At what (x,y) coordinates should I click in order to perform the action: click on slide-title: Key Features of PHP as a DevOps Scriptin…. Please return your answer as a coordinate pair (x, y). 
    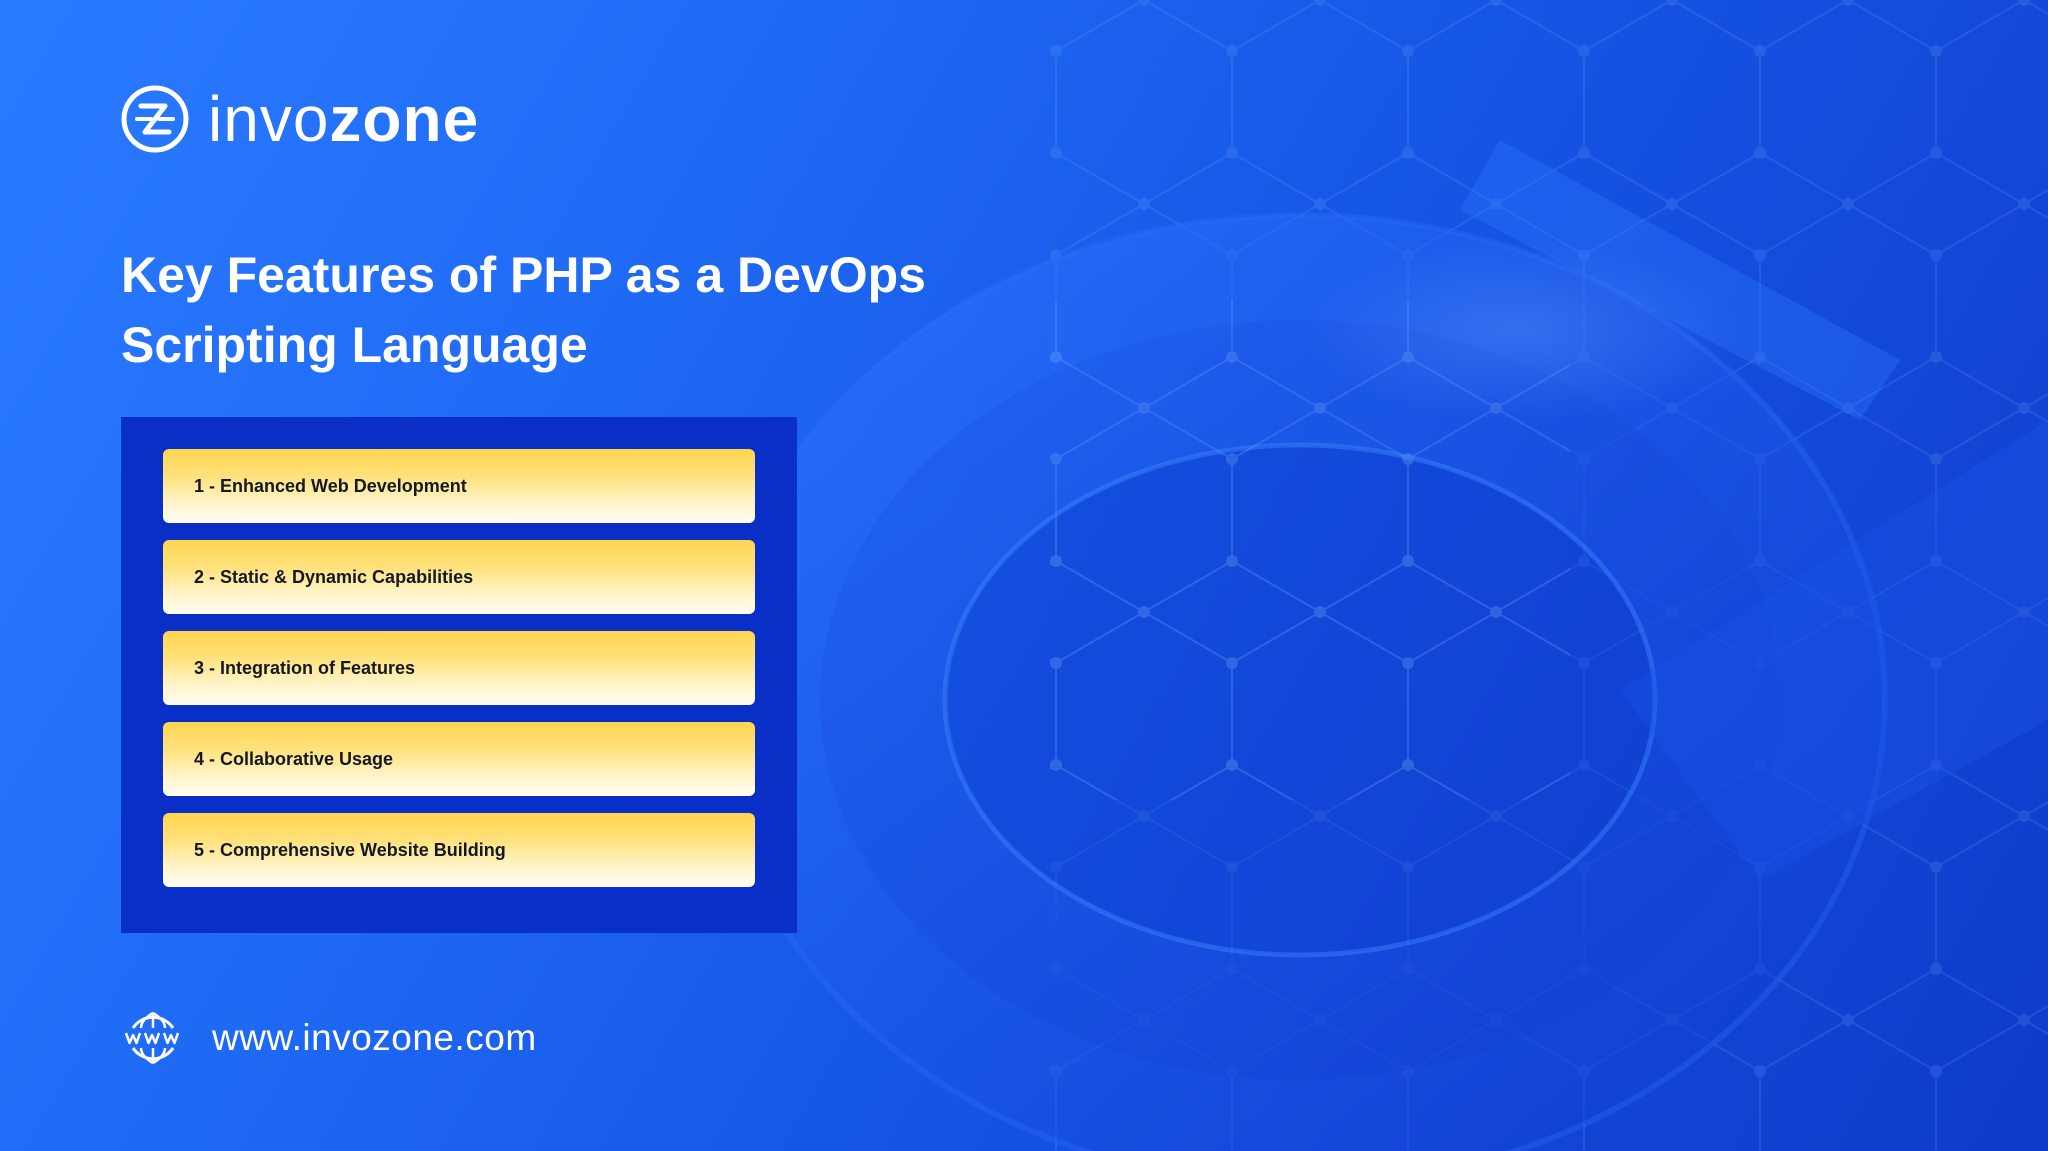
    Looking at the image, I should click on (571, 310).